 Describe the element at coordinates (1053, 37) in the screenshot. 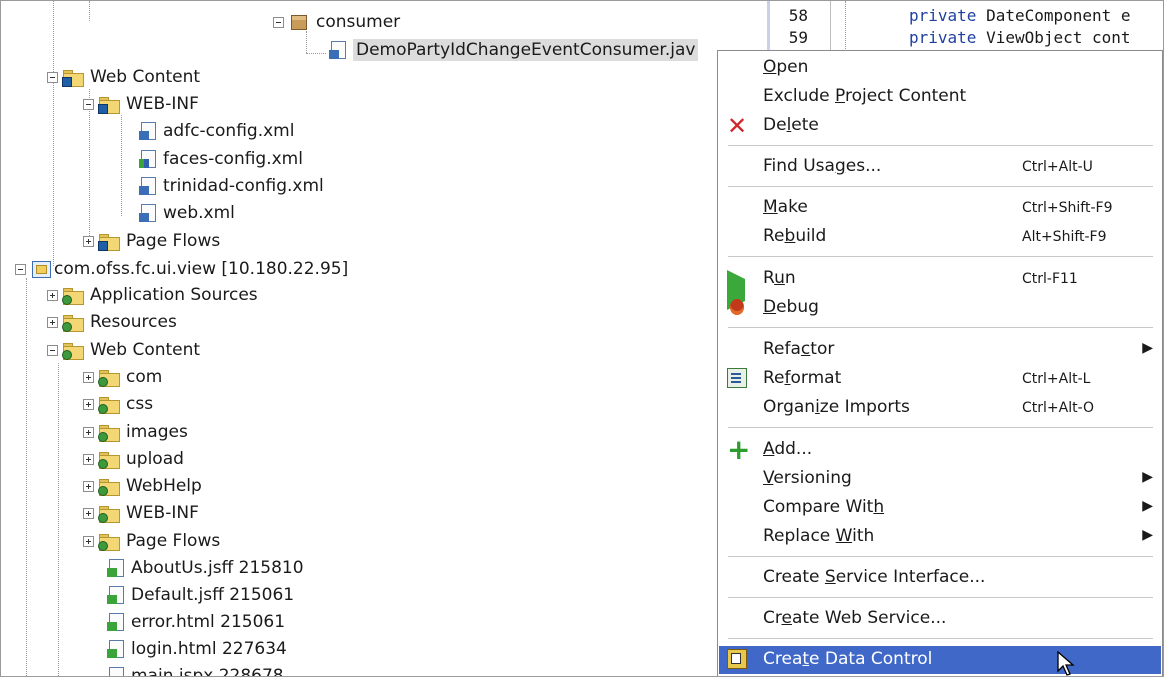

I see `code-text: ViewObject cont` at that location.